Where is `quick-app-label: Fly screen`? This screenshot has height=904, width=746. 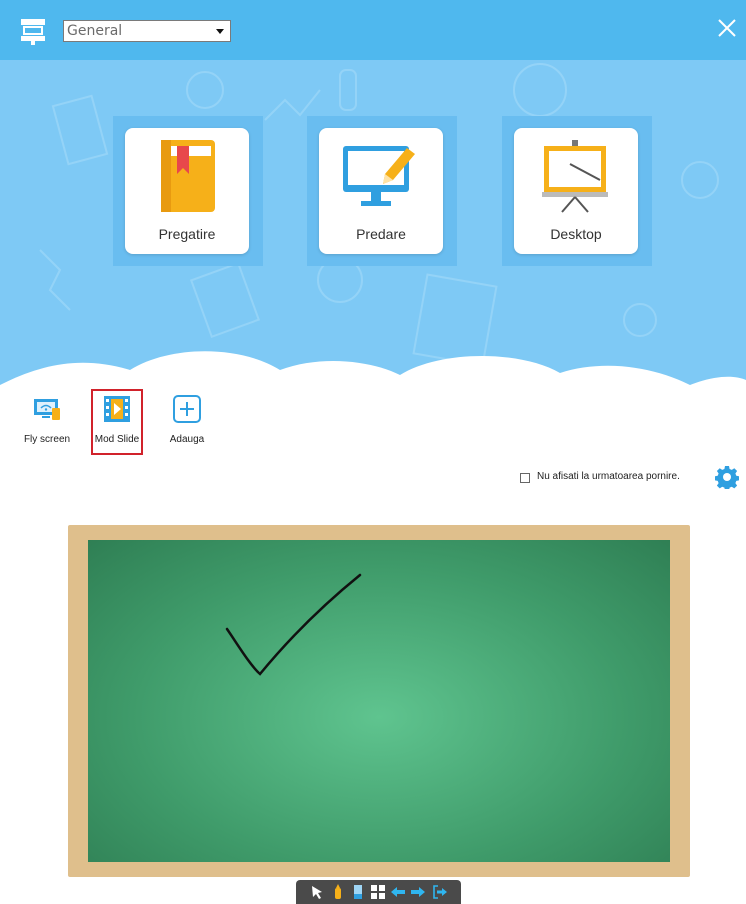 quick-app-label: Fly screen is located at coordinates (47, 439).